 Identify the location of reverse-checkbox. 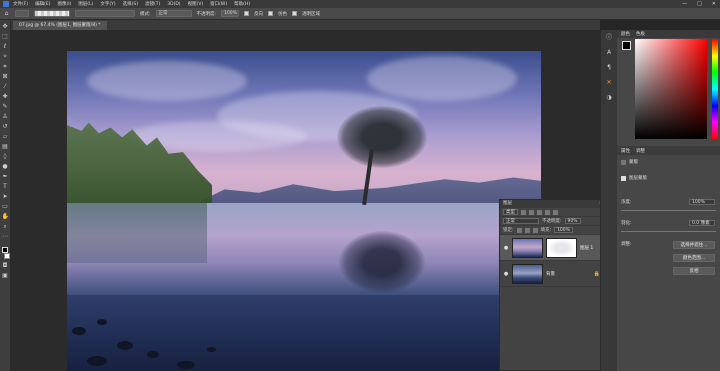
(247, 13).